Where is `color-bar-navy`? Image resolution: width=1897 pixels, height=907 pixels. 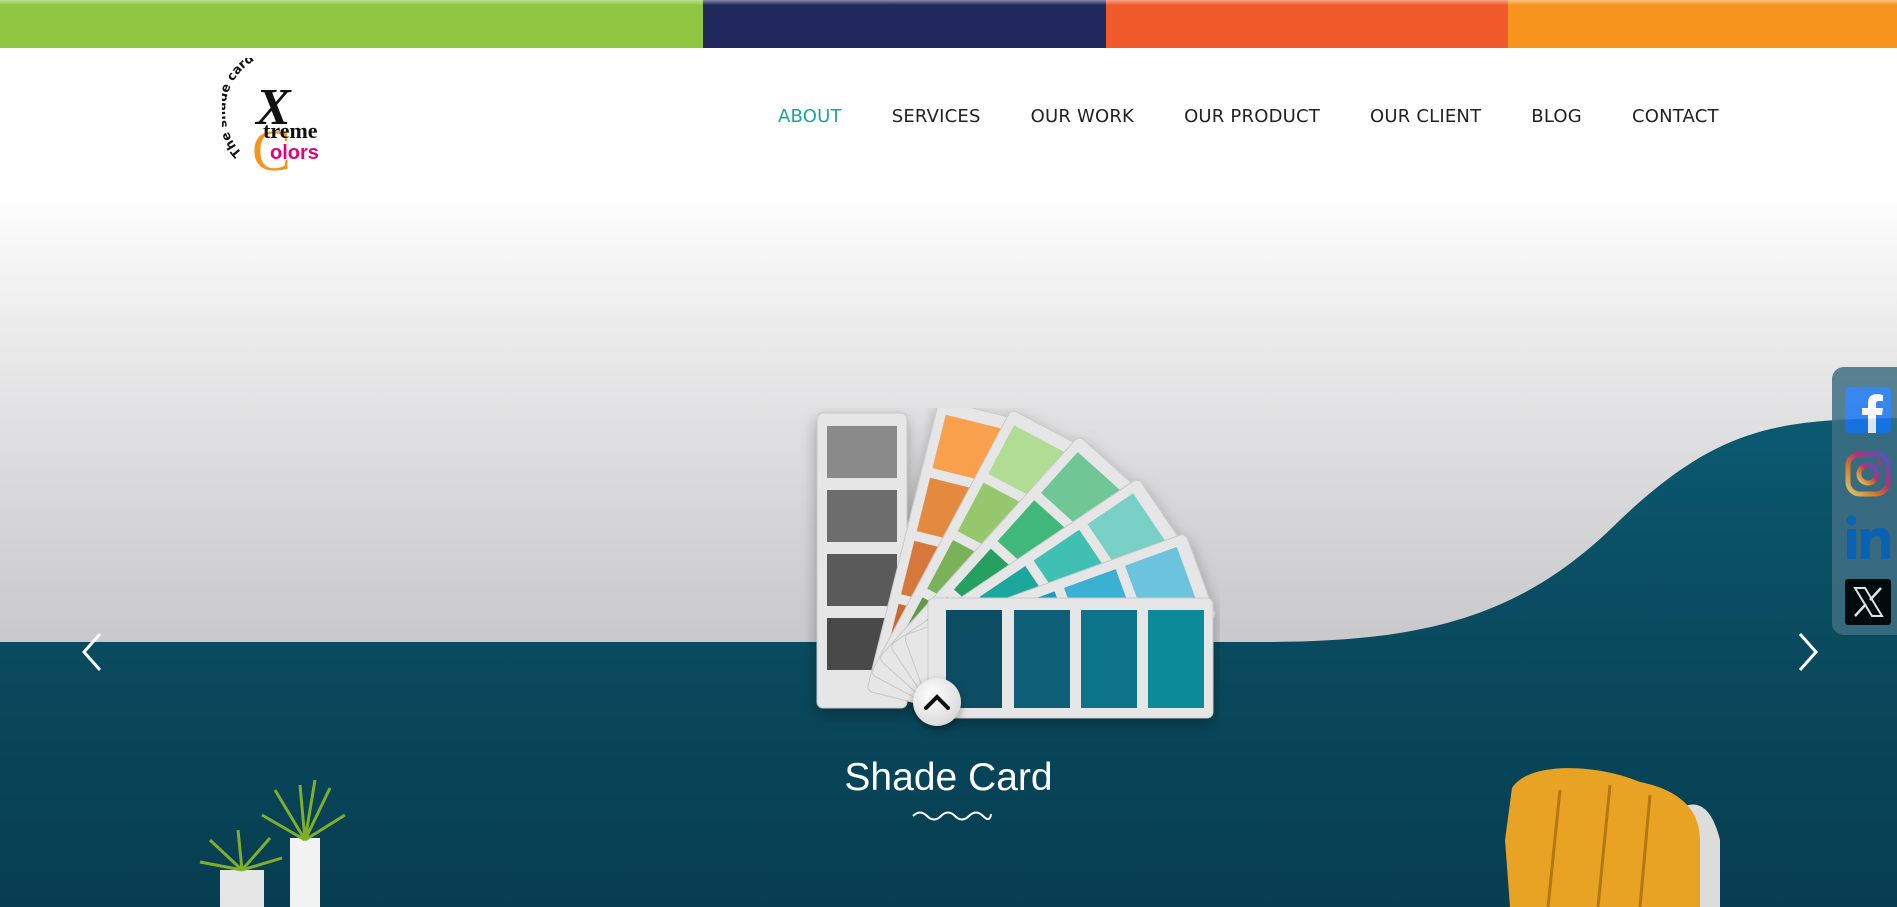 color-bar-navy is located at coordinates (904, 24).